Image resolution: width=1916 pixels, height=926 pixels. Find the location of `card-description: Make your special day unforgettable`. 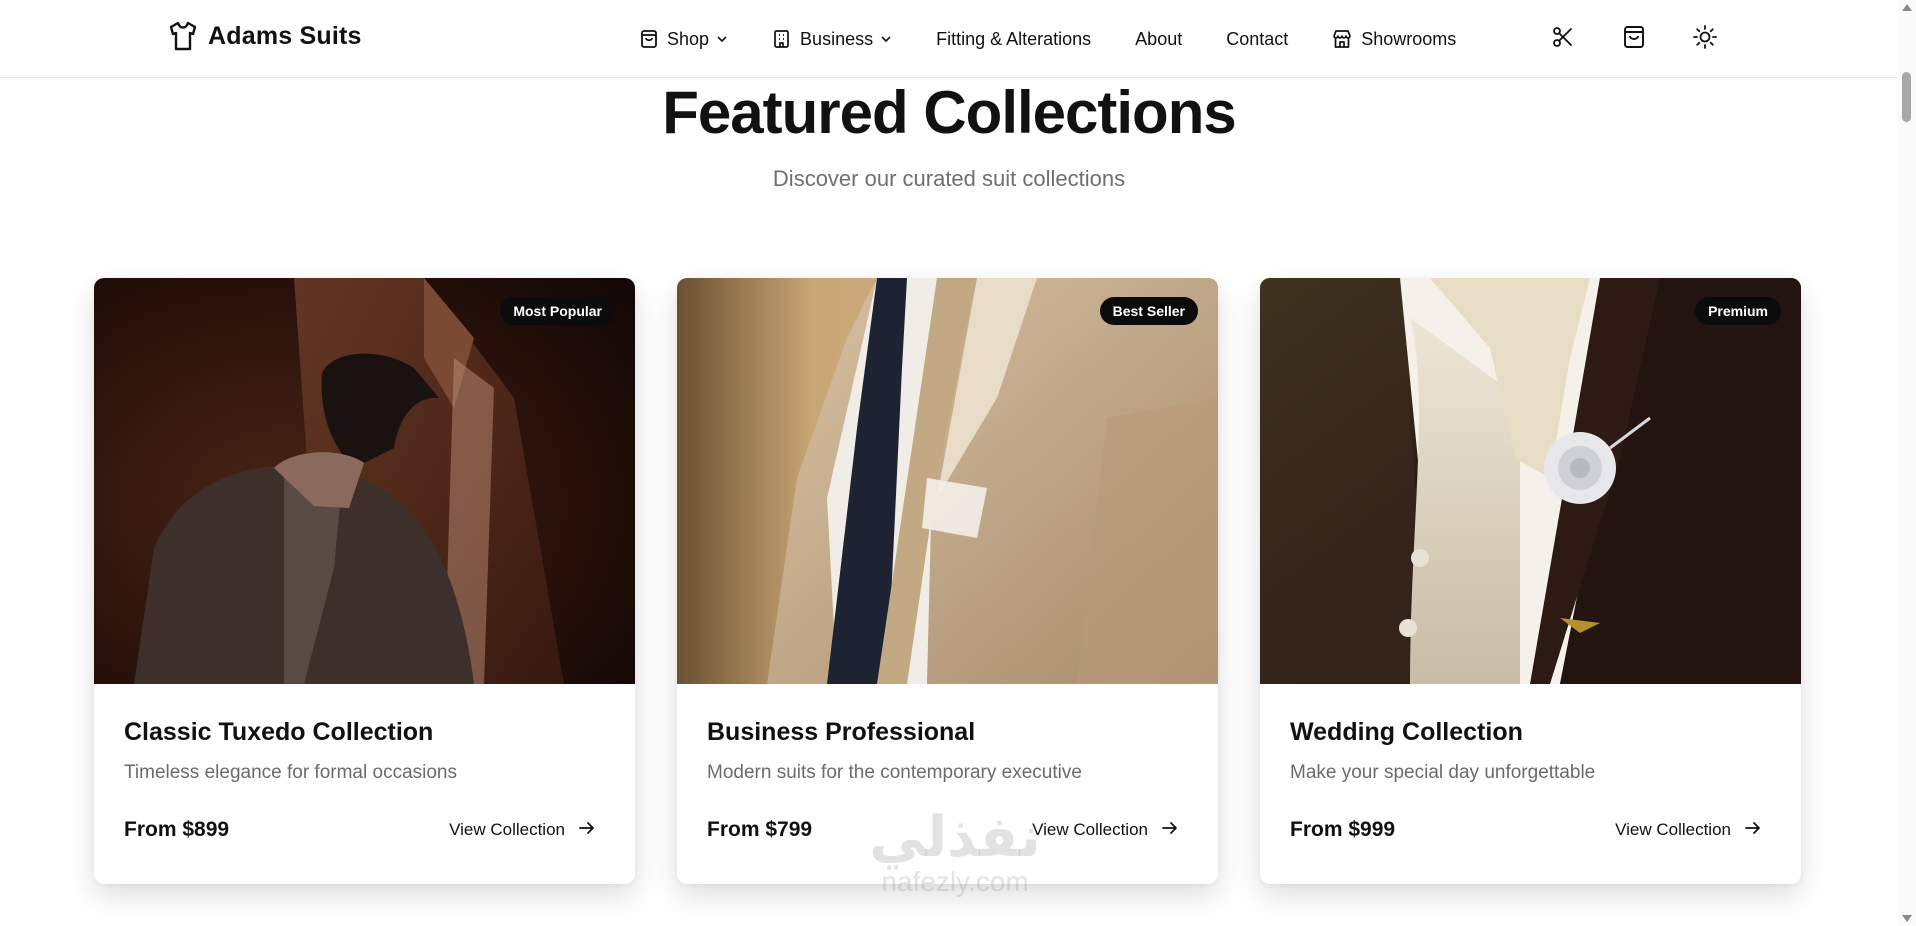

card-description: Make your special day unforgettable is located at coordinates (1443, 772).